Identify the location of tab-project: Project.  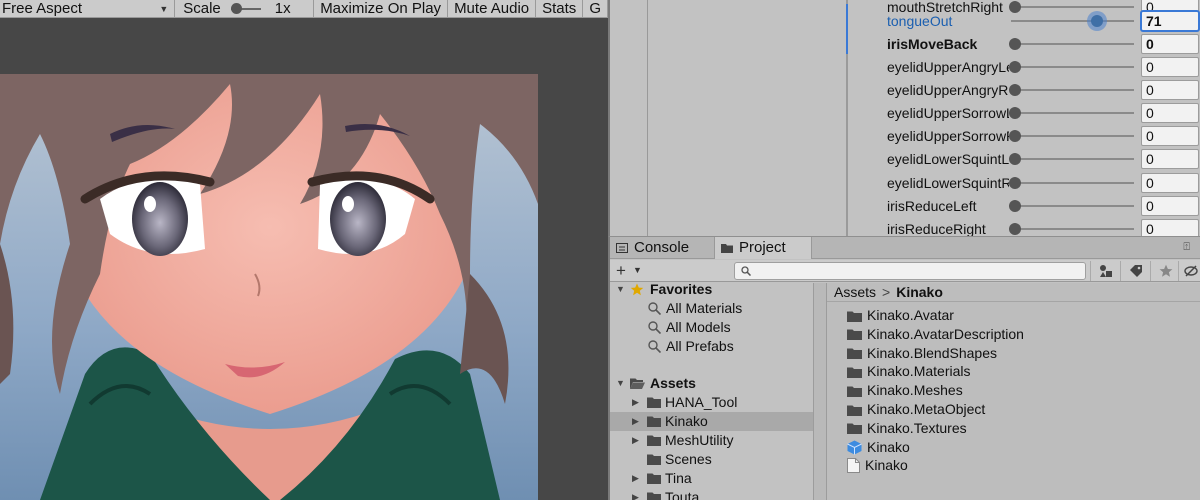
(763, 248).